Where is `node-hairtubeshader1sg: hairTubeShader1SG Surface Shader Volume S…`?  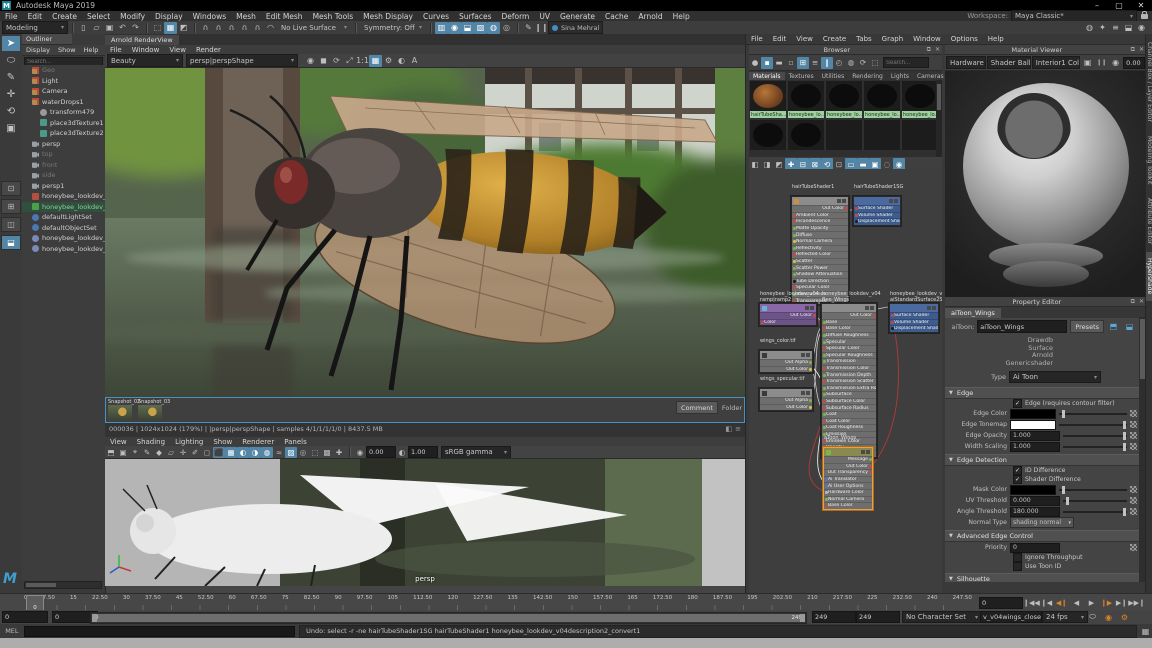
node-hairtubeshader1sg: hairTubeShader1SG Surface Shader Volume S… is located at coordinates (878, 205).